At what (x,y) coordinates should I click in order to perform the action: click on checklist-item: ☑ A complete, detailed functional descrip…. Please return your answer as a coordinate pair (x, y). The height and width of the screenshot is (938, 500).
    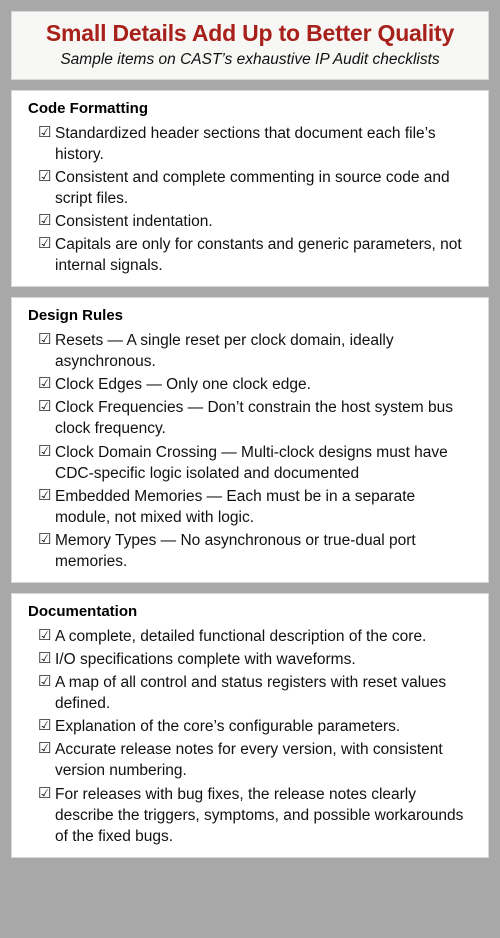
    Looking at the image, I should click on (253, 636).